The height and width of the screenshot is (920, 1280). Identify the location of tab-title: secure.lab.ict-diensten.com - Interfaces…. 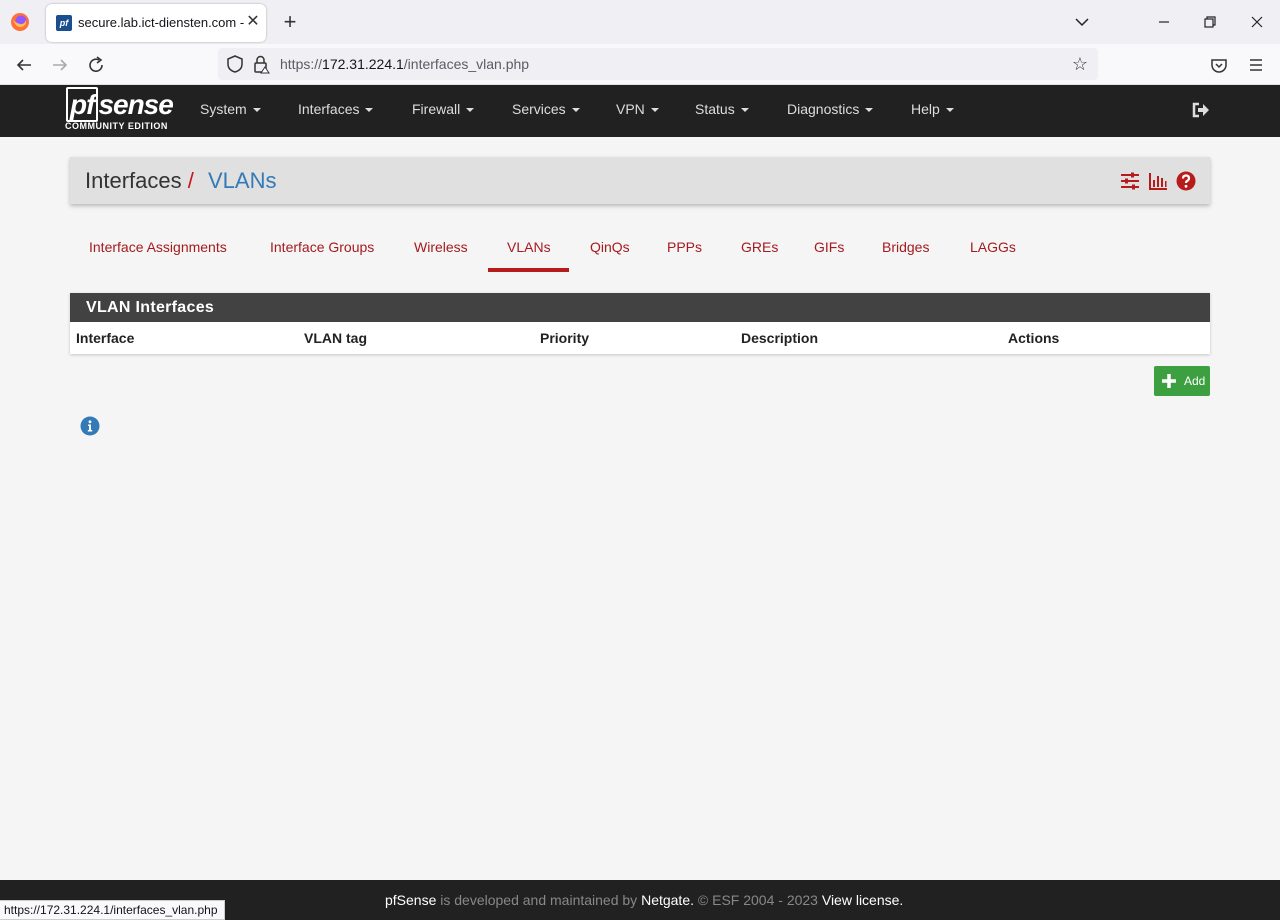
(162, 22).